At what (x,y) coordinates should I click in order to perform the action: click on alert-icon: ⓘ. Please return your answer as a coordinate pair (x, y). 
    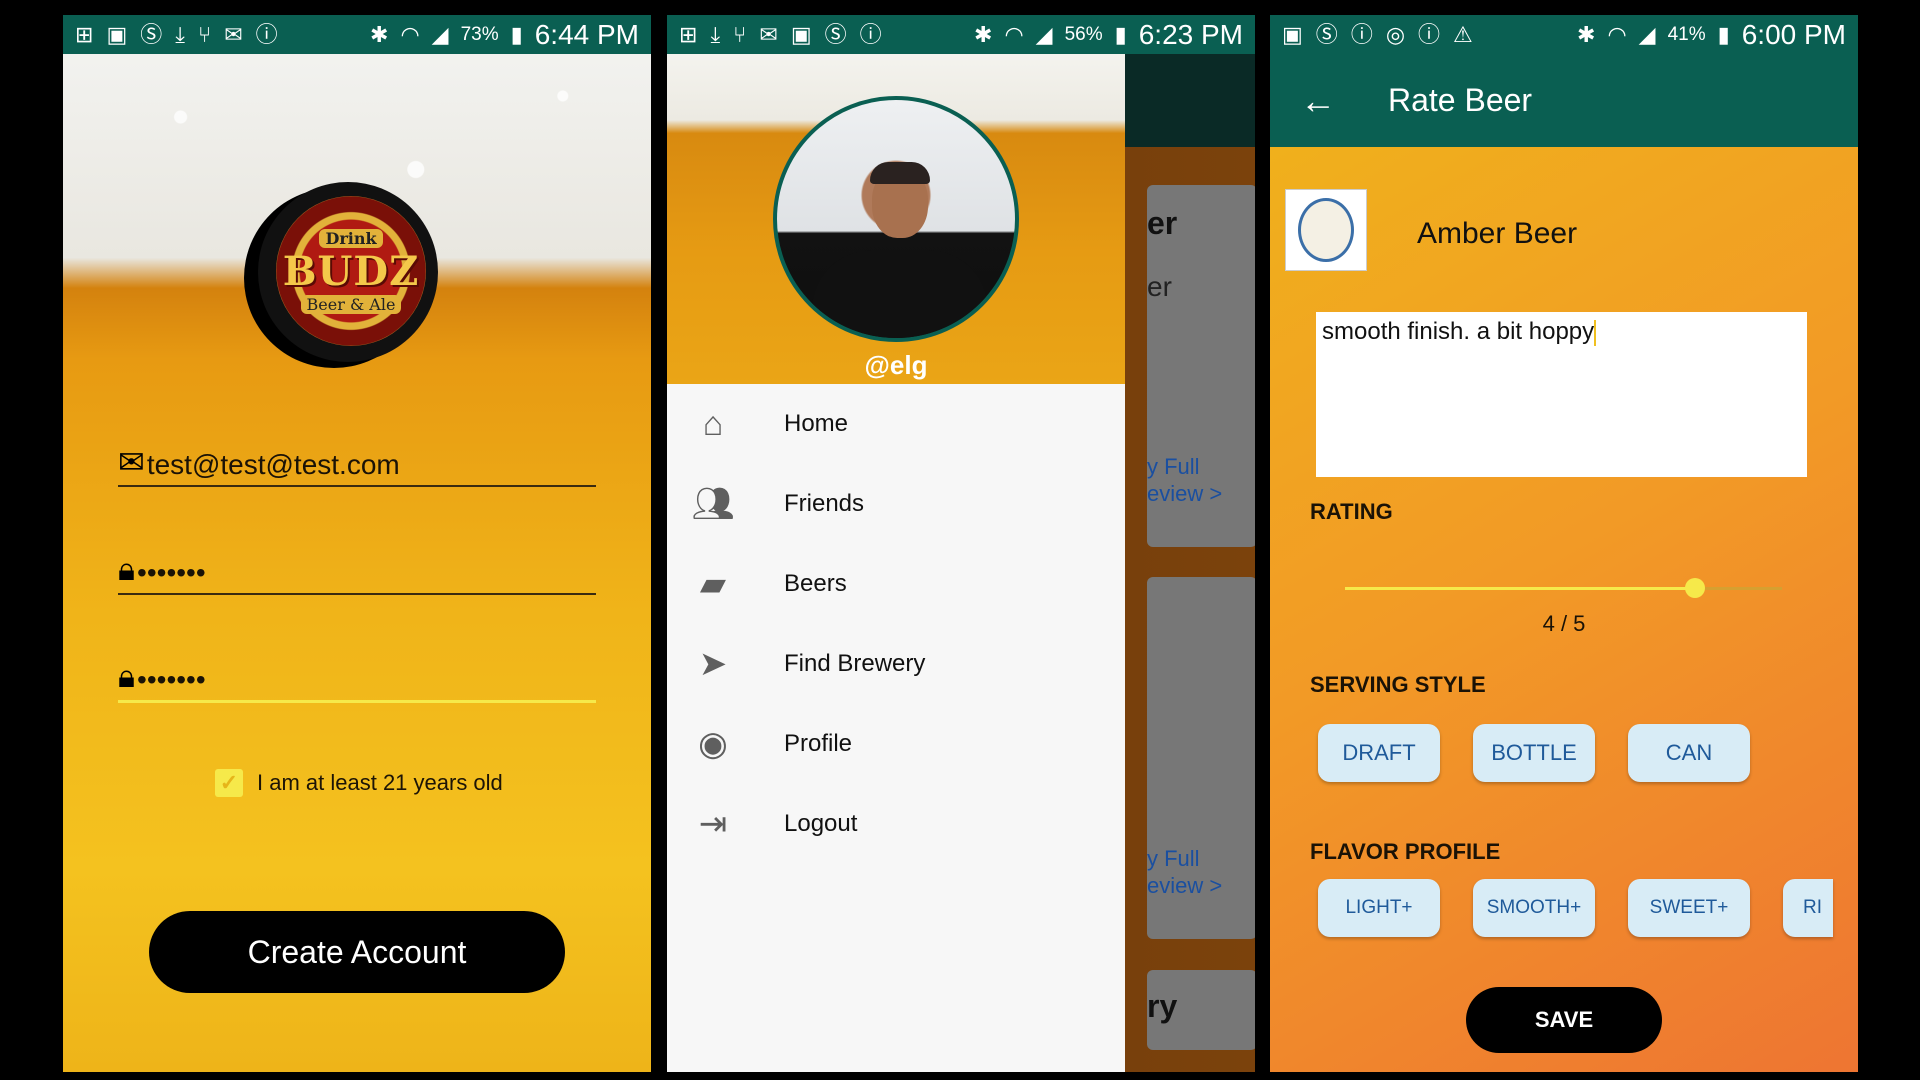
    Looking at the image, I should click on (266, 34).